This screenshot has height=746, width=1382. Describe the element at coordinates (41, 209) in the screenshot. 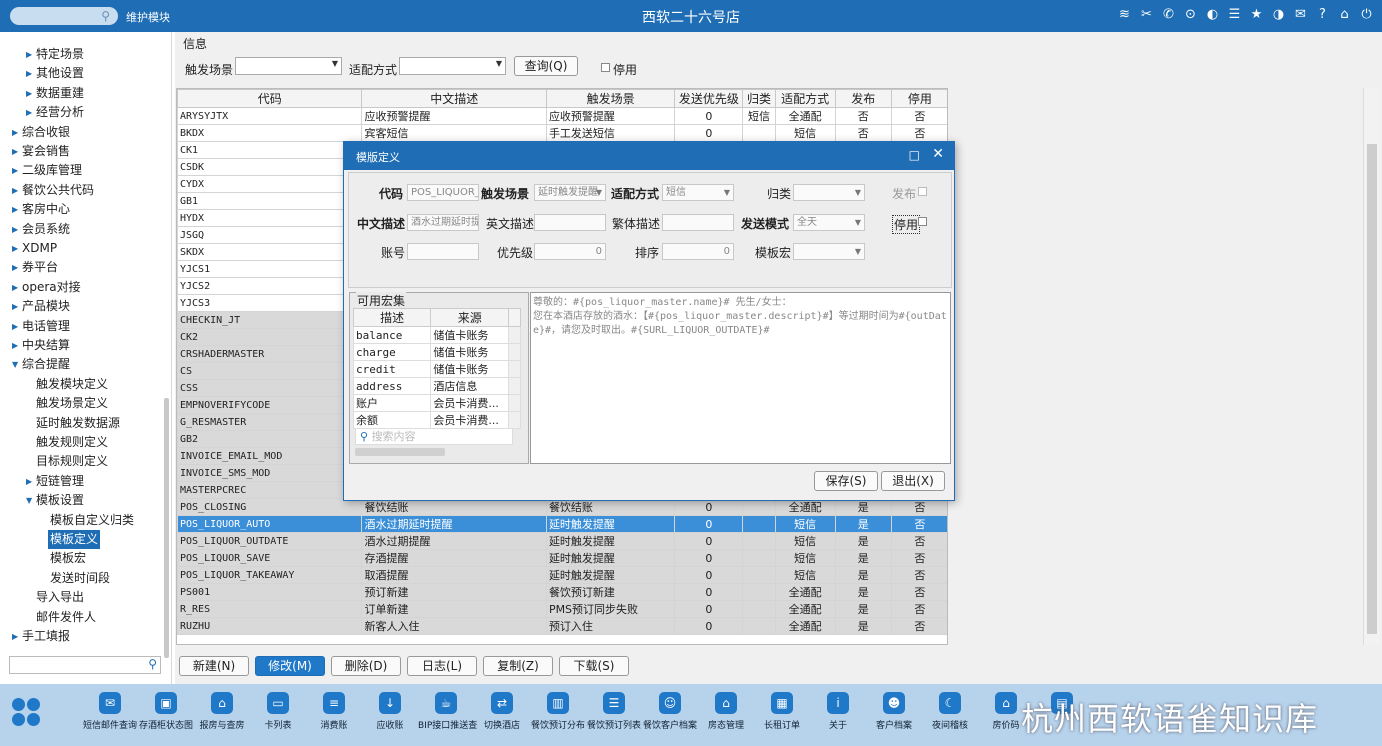

I see `sidebar-item: ▶ 客房中心` at that location.